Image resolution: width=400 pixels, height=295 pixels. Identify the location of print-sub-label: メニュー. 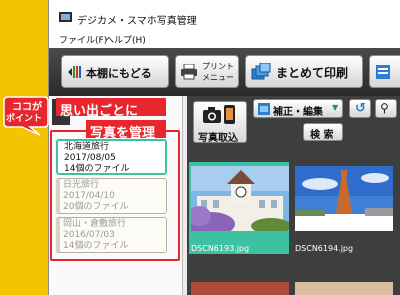
(218, 77).